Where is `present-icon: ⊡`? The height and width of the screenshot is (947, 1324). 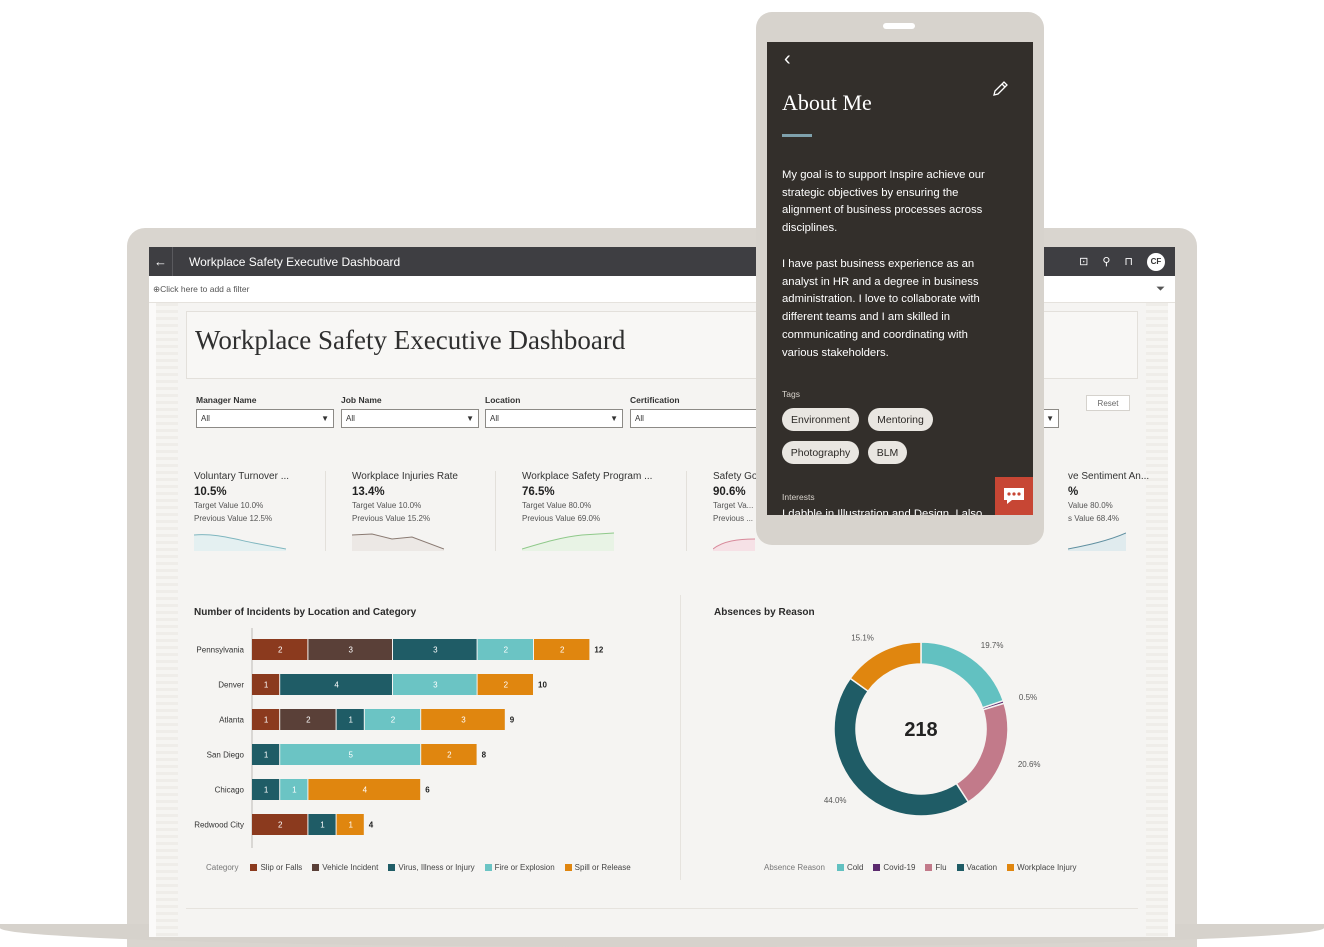 present-icon: ⊡ is located at coordinates (1083, 261).